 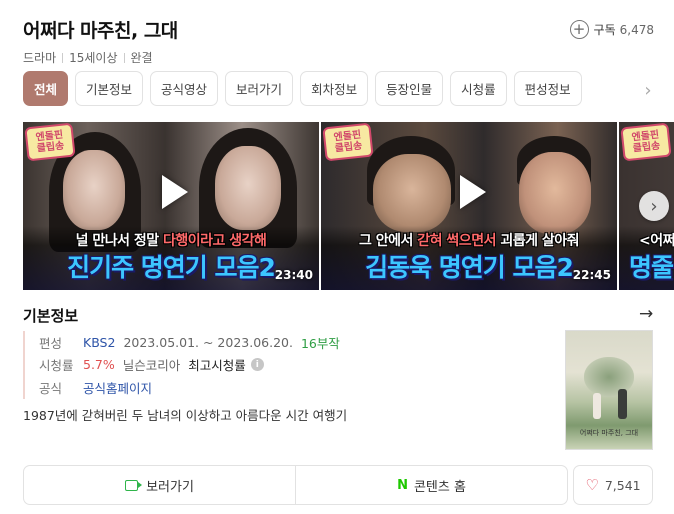 I want to click on video-icon, so click(x=134, y=485).